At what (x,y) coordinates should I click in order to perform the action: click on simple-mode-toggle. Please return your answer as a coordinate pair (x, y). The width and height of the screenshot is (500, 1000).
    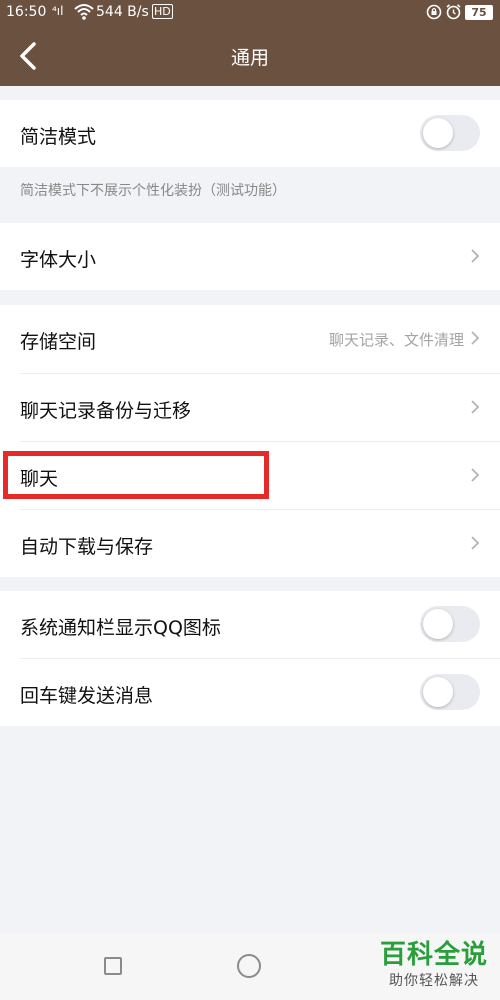
    Looking at the image, I should click on (450, 133).